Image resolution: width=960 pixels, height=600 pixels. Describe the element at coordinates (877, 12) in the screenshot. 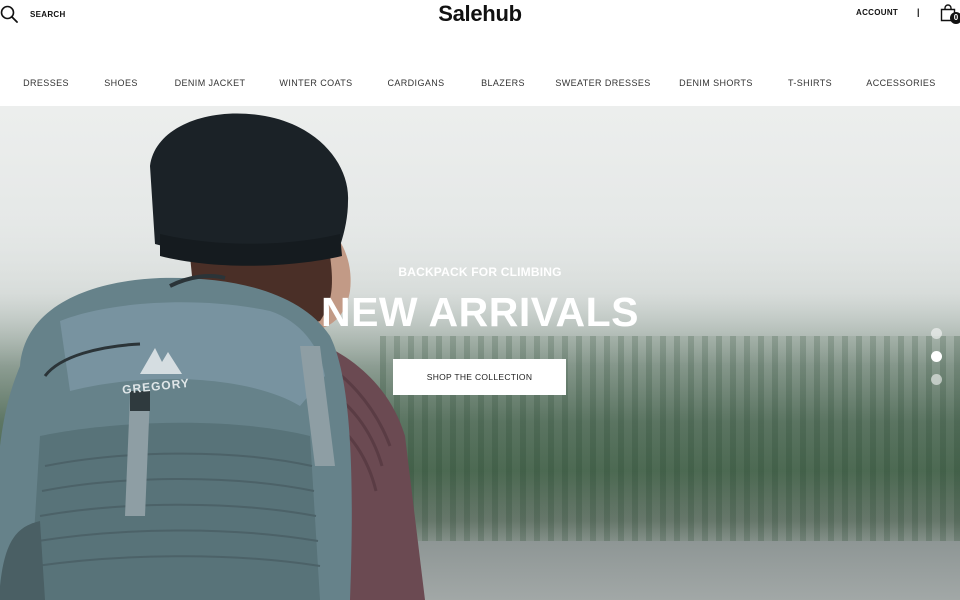

I see `account-link: ACCOUNT` at that location.